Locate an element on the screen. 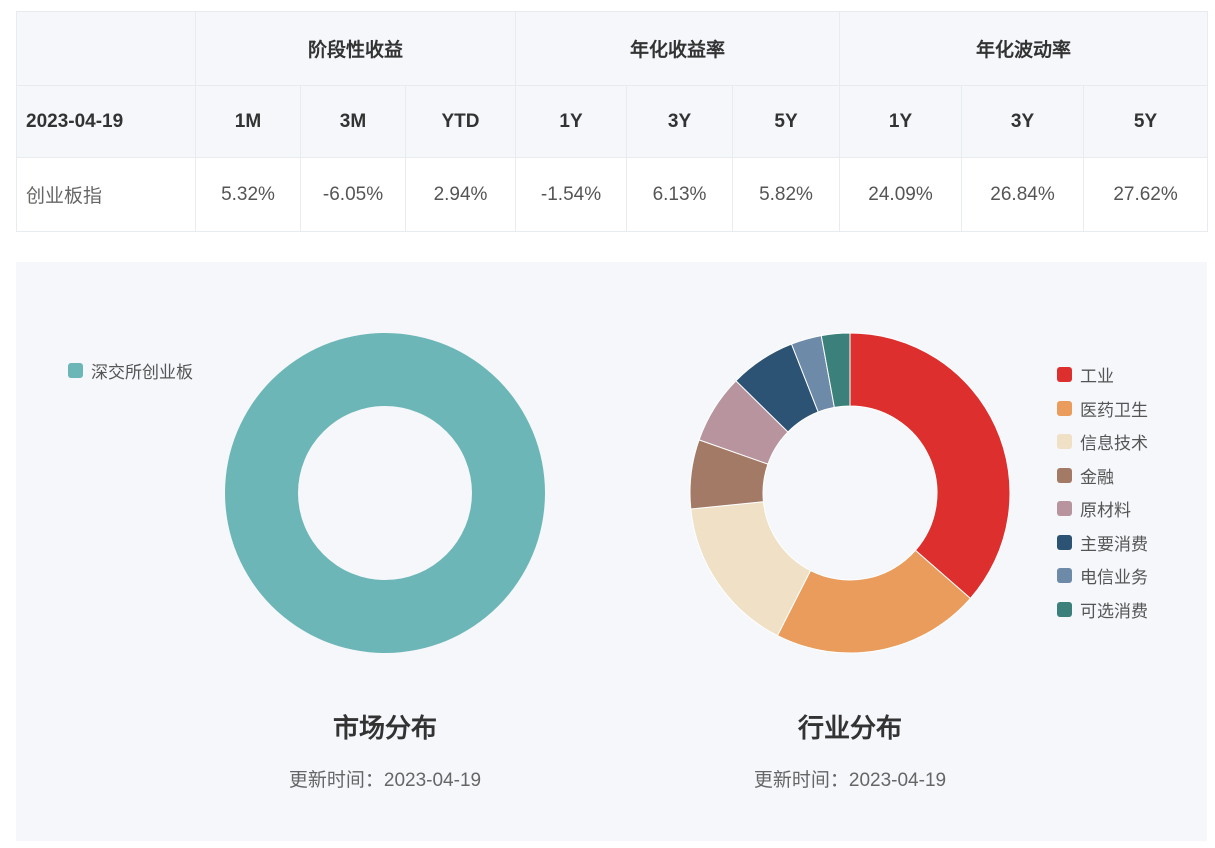 The height and width of the screenshot is (848, 1215). industry-legend-item: 电信业务 is located at coordinates (1102, 576).